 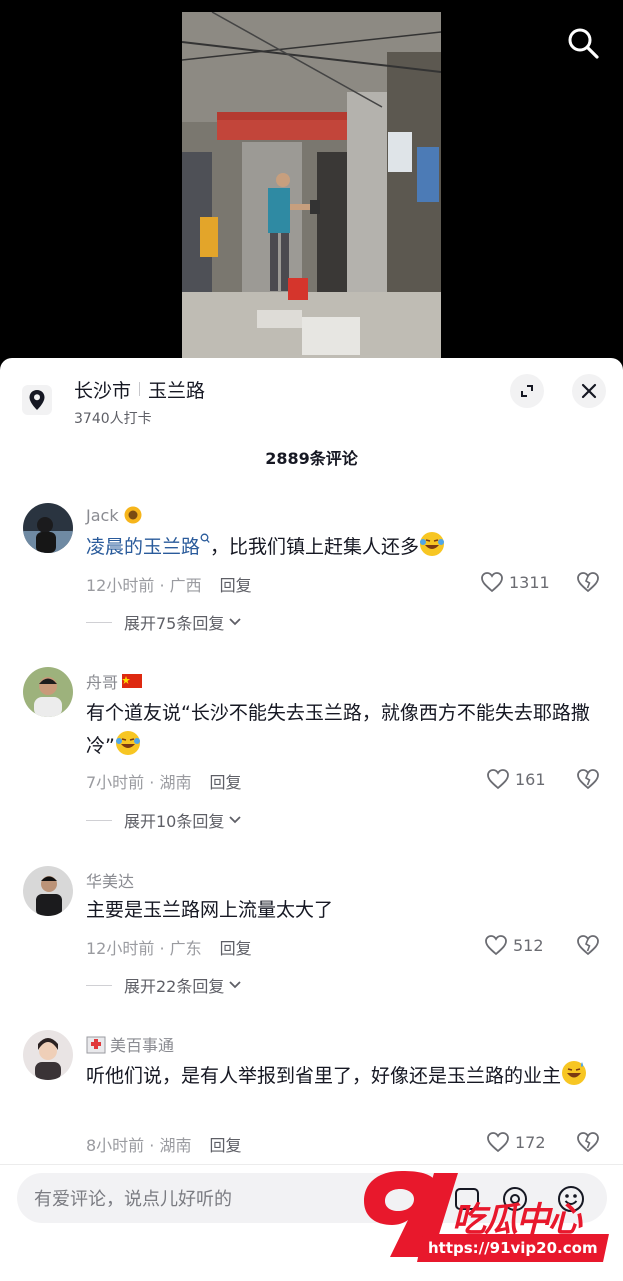 I want to click on video-thumbnail, so click(x=311, y=185).